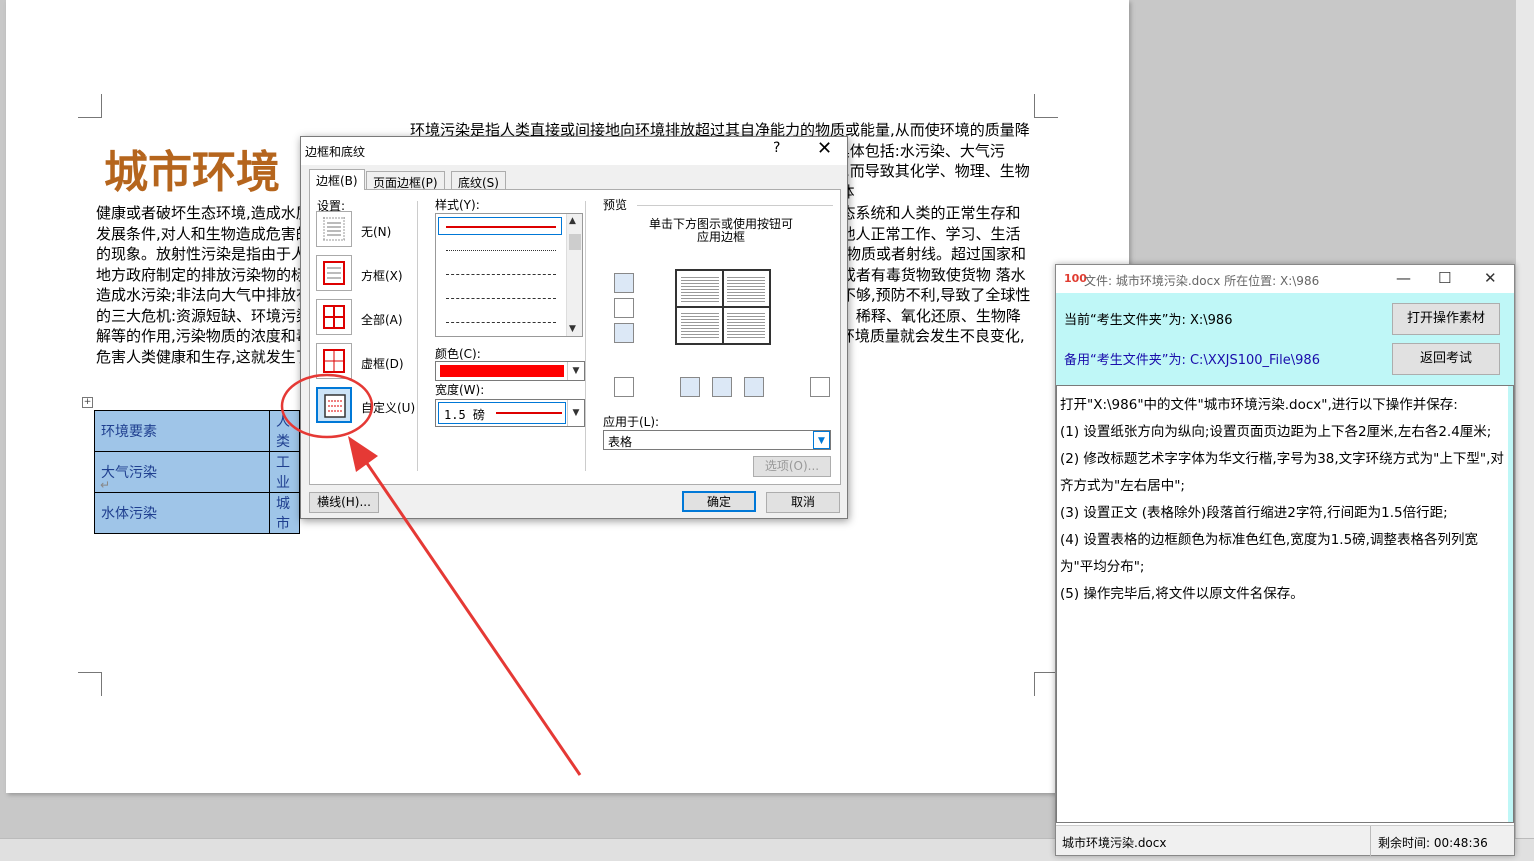 The width and height of the screenshot is (1534, 861). What do you see at coordinates (1444, 278) in the screenshot?
I see `maximize-icon: ☐` at bounding box center [1444, 278].